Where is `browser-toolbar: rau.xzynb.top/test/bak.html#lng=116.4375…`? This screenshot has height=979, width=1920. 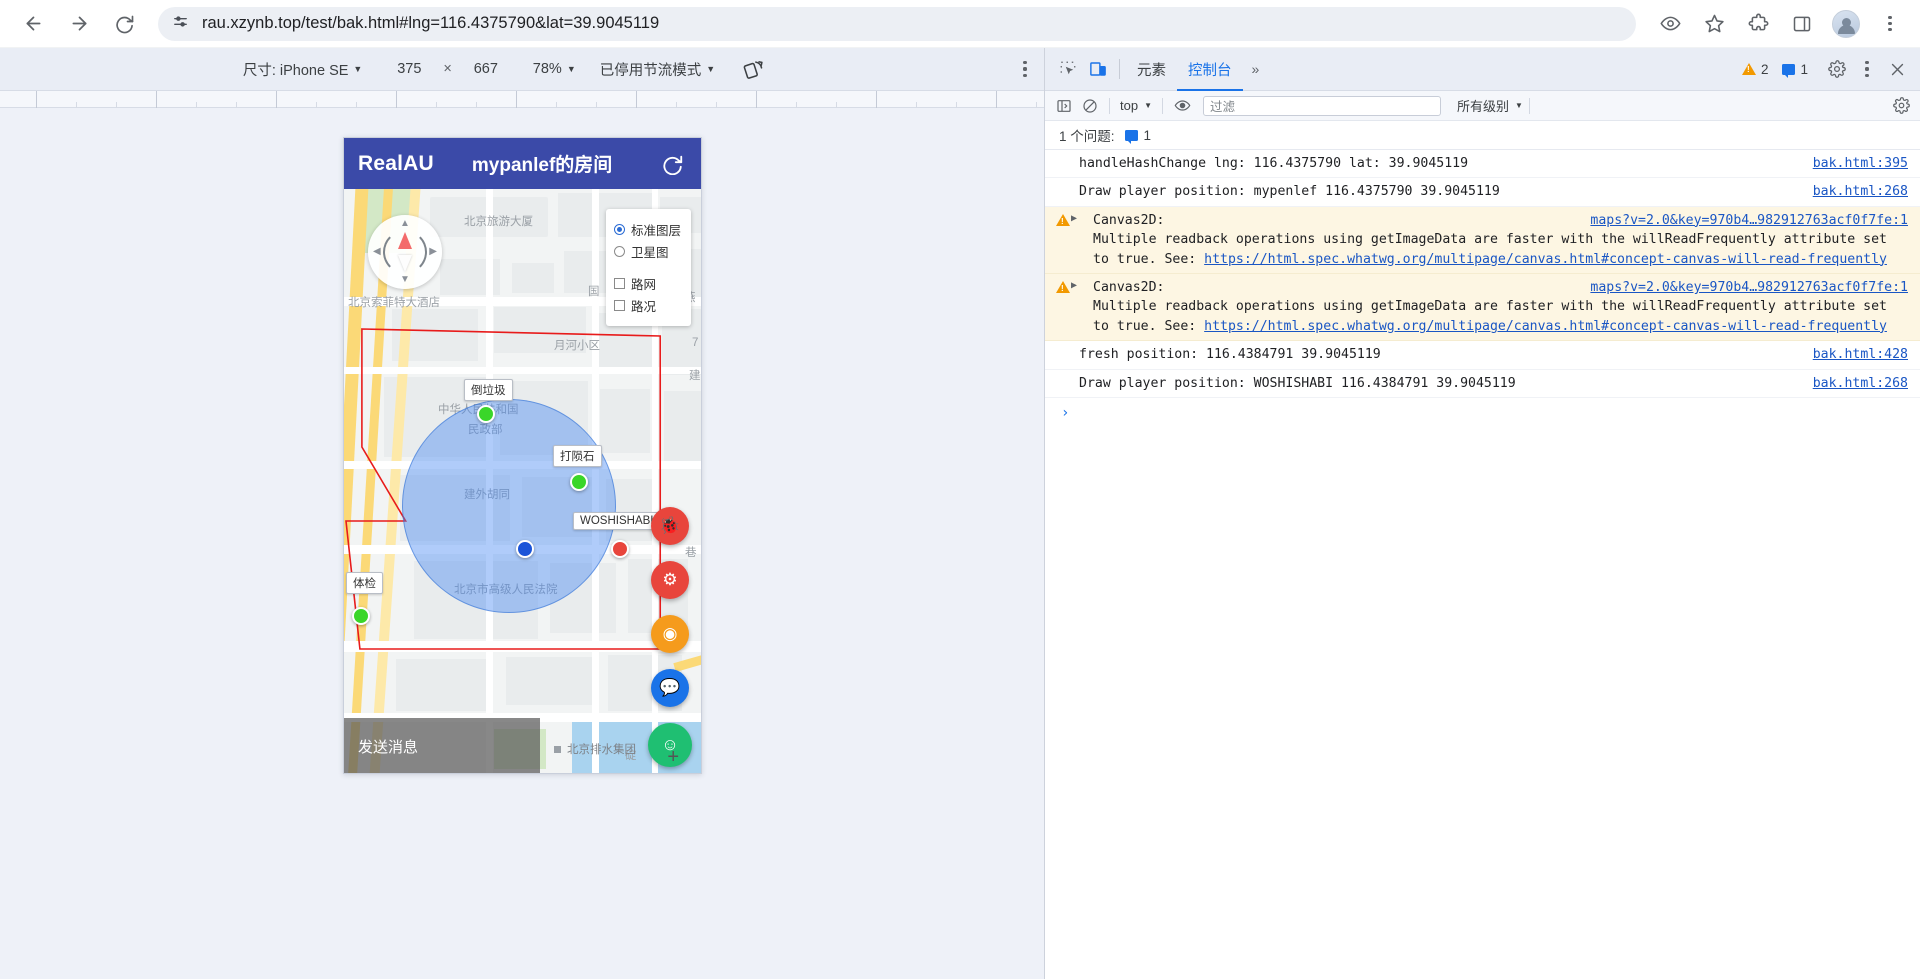
browser-toolbar: rau.xzynb.top/test/bak.html#lng=116.4375… is located at coordinates (960, 24).